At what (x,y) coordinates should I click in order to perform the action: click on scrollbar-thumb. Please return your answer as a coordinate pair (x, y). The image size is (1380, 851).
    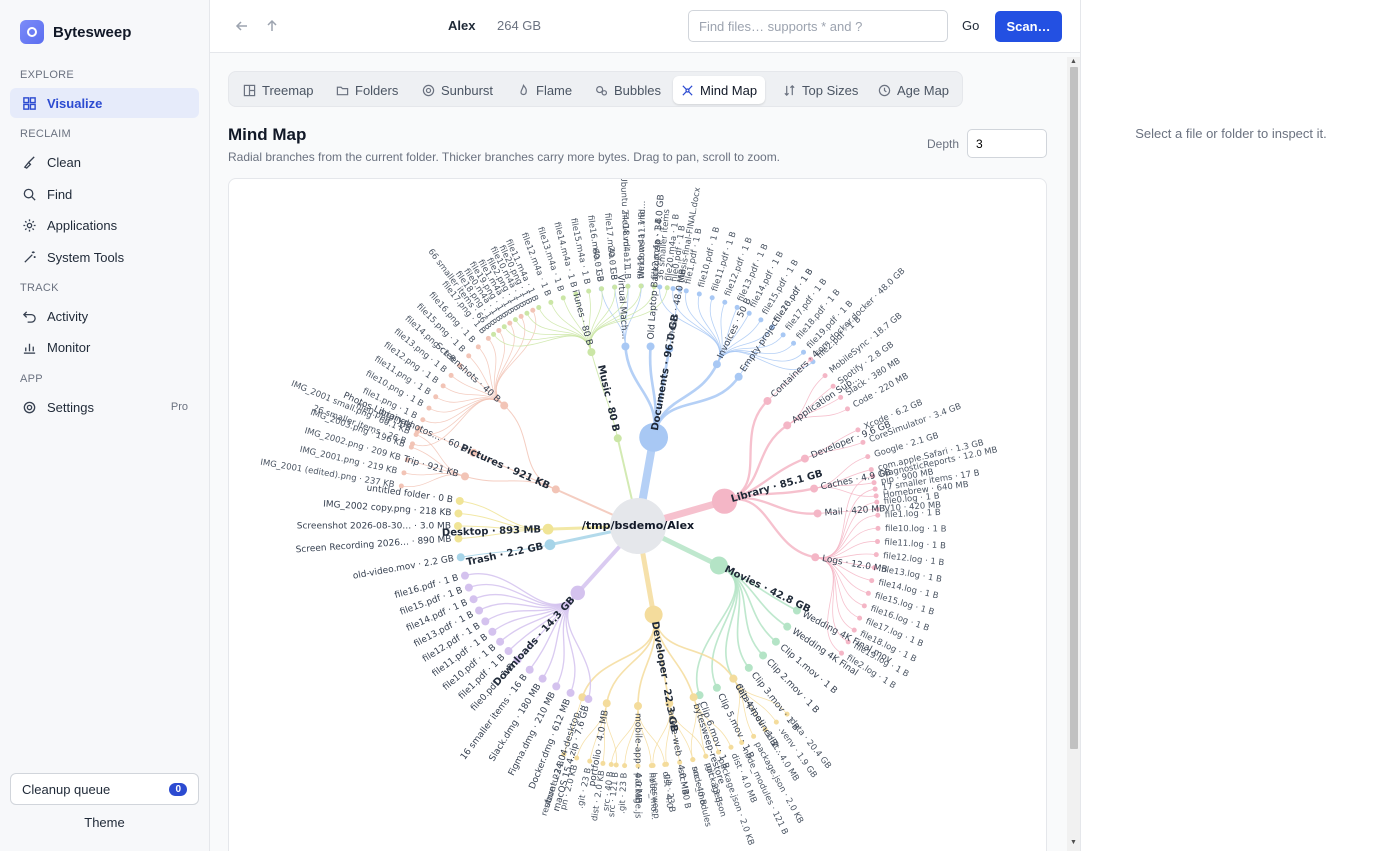
    Looking at the image, I should click on (1074, 408).